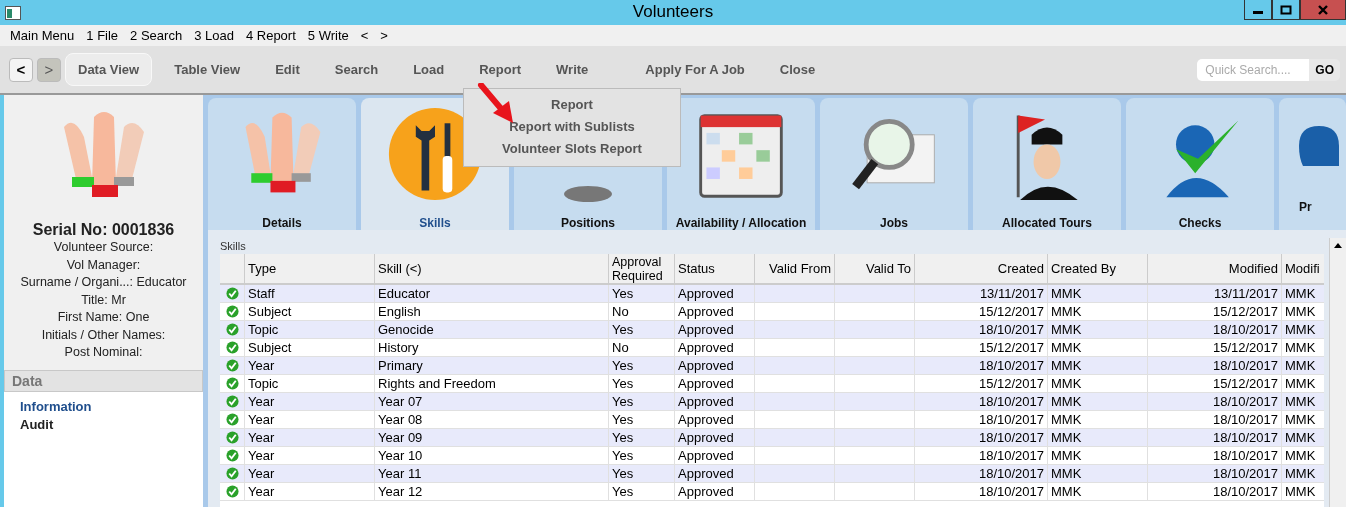 This screenshot has height=507, width=1346. Describe the element at coordinates (398, 347) in the screenshot. I see `table-cell: History` at that location.